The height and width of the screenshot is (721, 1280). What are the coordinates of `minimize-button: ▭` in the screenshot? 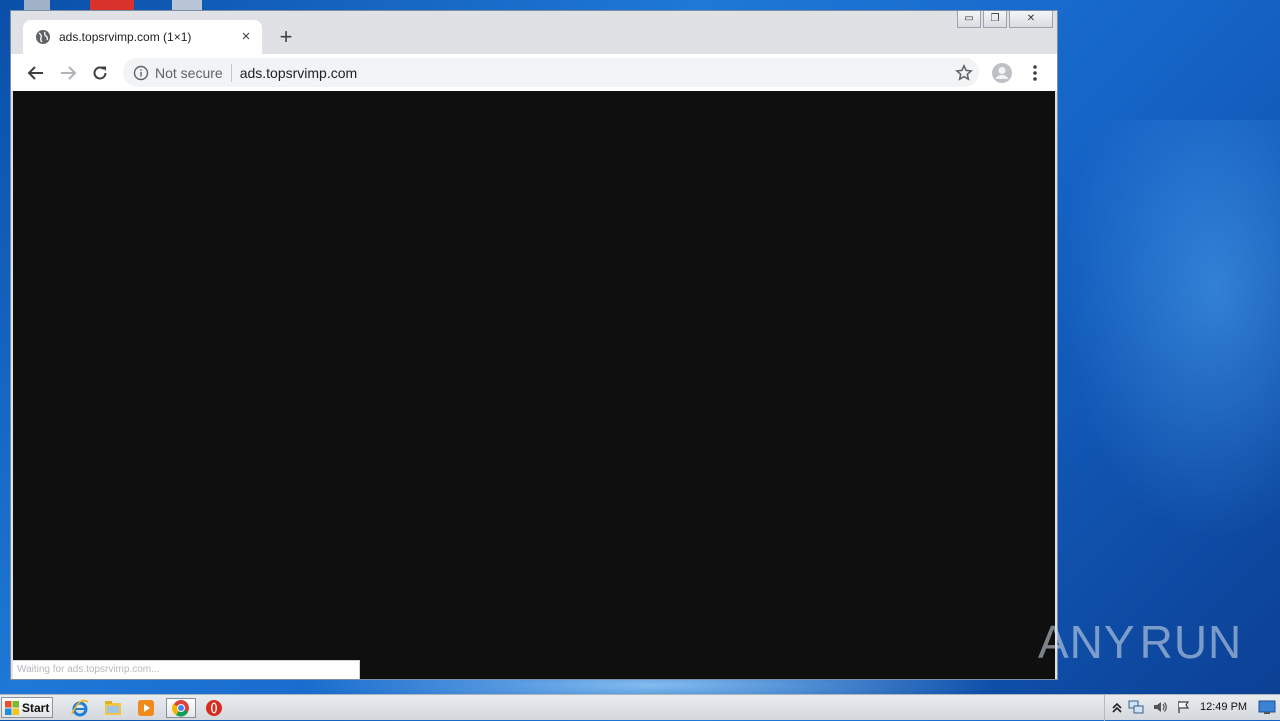 It's located at (969, 19).